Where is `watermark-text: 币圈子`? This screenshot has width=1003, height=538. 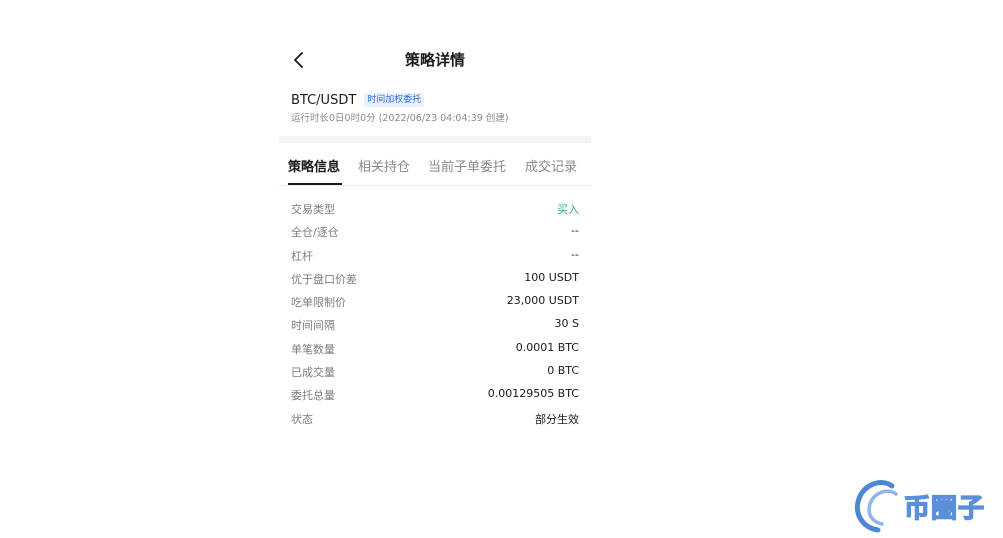
watermark-text: 币圈子 is located at coordinates (944, 508).